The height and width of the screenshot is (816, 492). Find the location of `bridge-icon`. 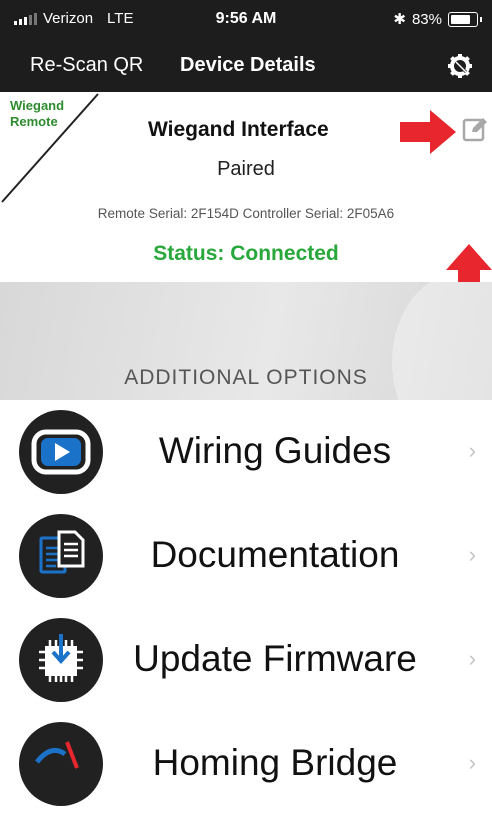

bridge-icon is located at coordinates (61, 764).